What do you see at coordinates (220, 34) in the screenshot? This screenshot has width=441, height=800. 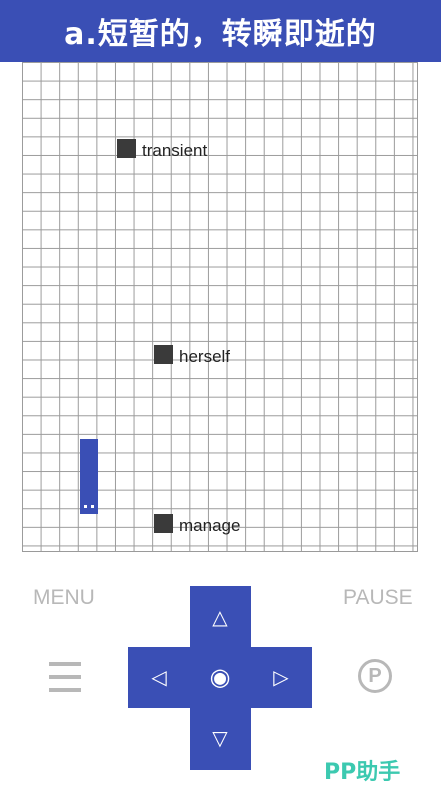 I see `definition-text: a.短暂的，转瞬即逝的` at bounding box center [220, 34].